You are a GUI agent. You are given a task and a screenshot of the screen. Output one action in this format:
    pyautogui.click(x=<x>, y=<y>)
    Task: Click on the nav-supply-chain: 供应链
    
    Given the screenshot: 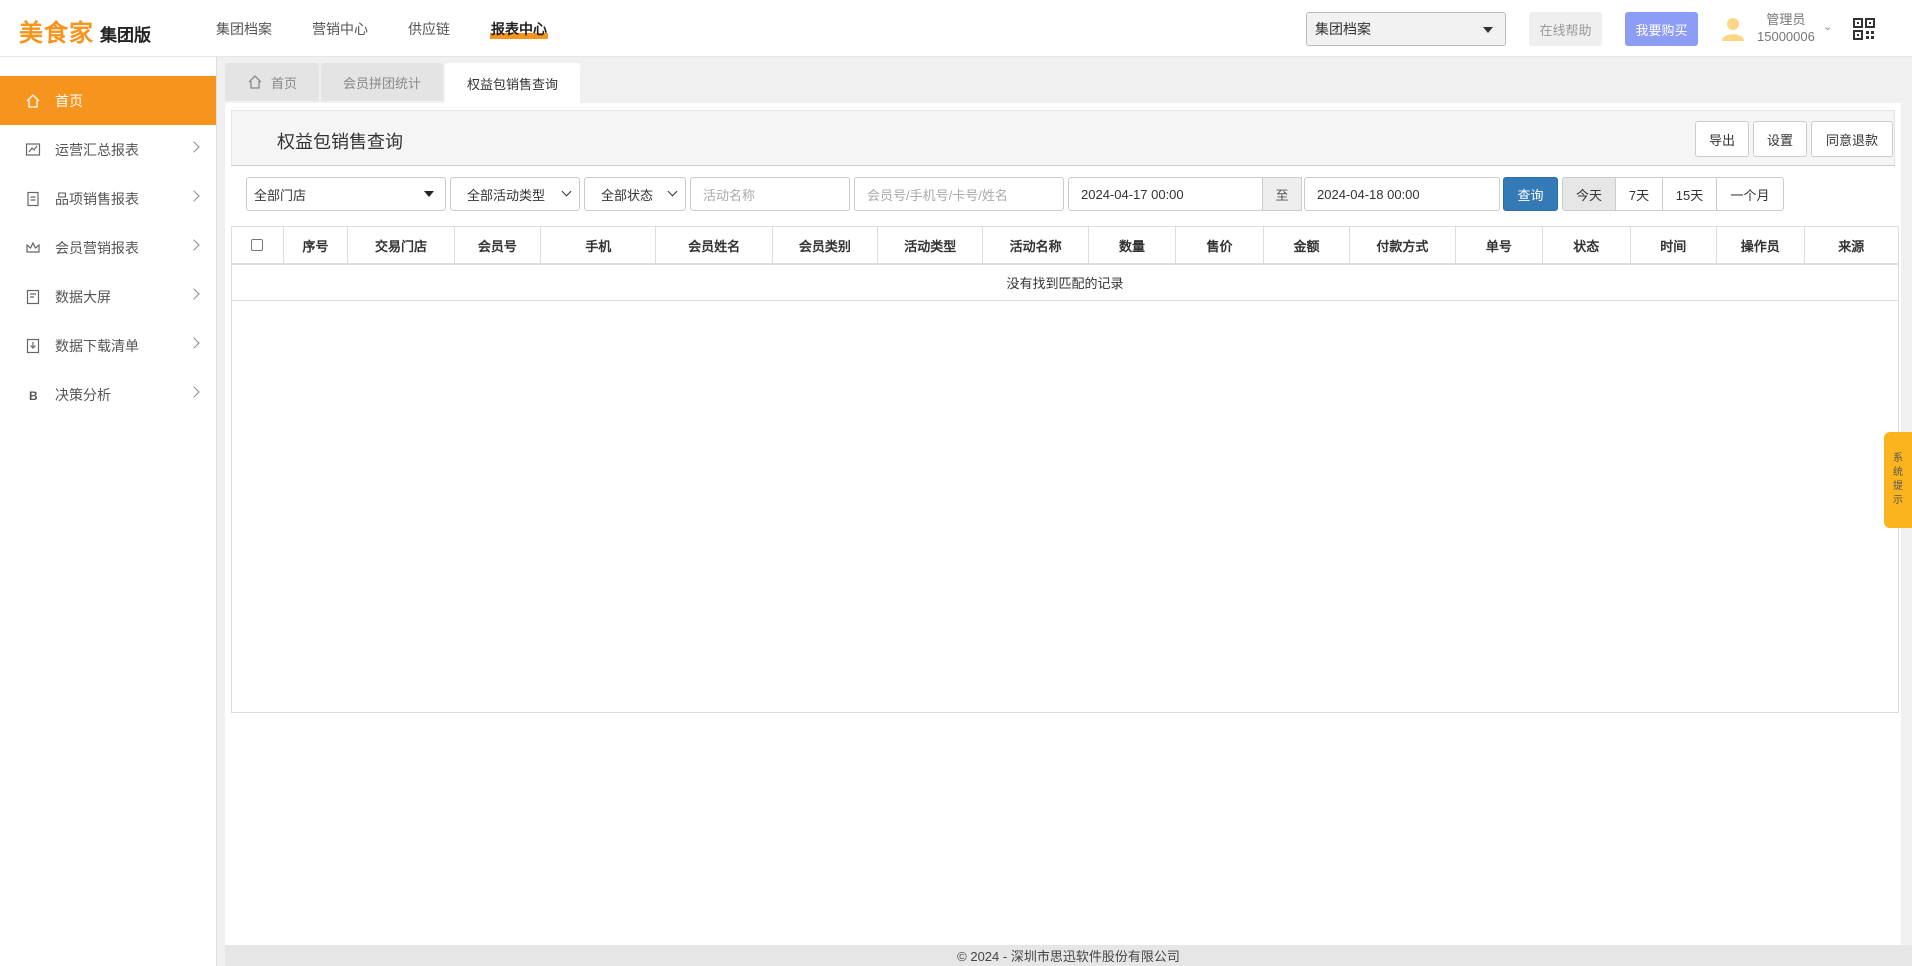 What is the action you would take?
    pyautogui.click(x=429, y=29)
    